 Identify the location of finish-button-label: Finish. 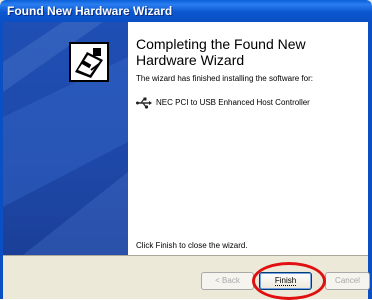
(285, 281).